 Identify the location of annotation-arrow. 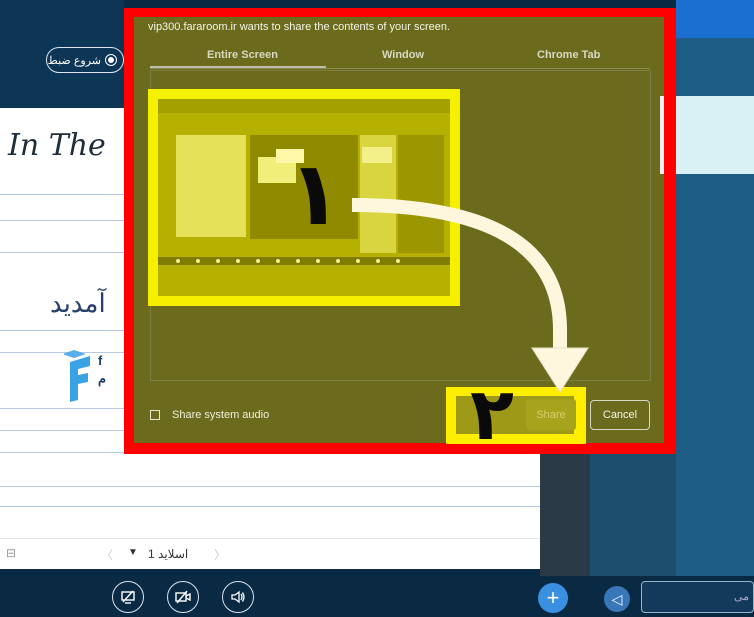
(470, 295).